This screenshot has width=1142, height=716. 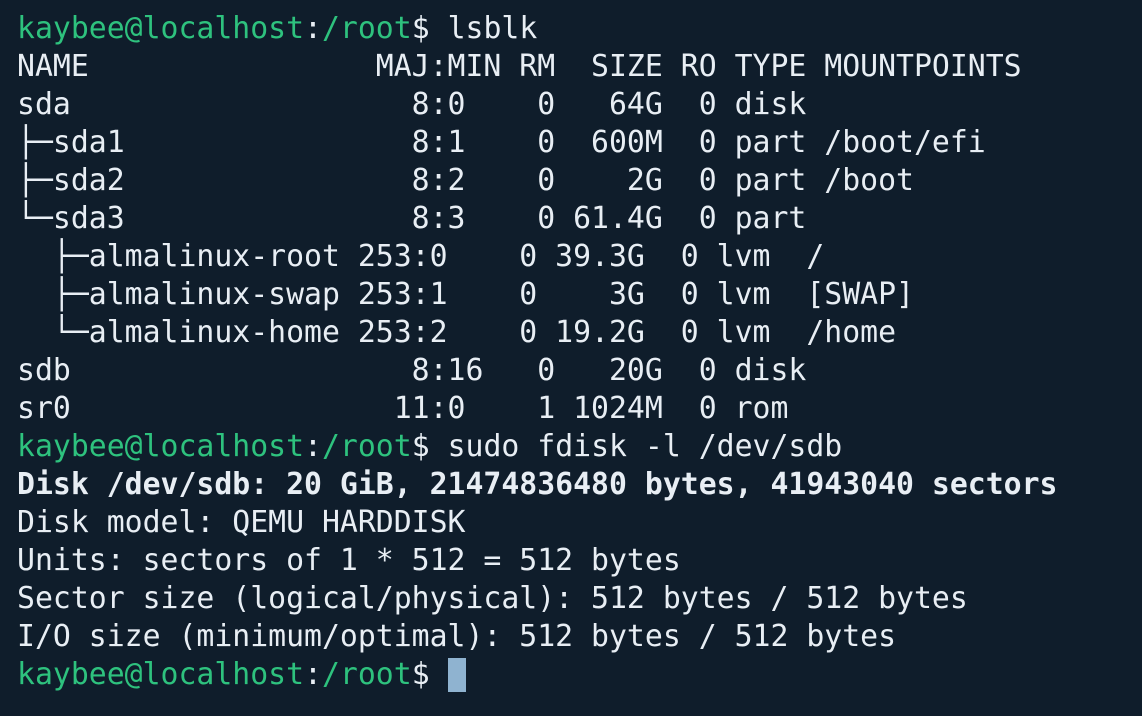 I want to click on lsblk-row: └─sda3 8:3 0 61.4G 0 part, so click(x=412, y=218).